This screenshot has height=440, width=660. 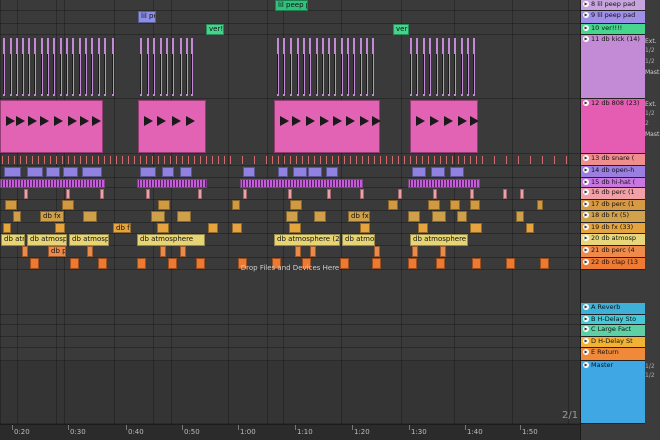 What do you see at coordinates (613, 320) in the screenshot?
I see `track-header-rb: ▶ B H-Delay Sto` at bounding box center [613, 320].